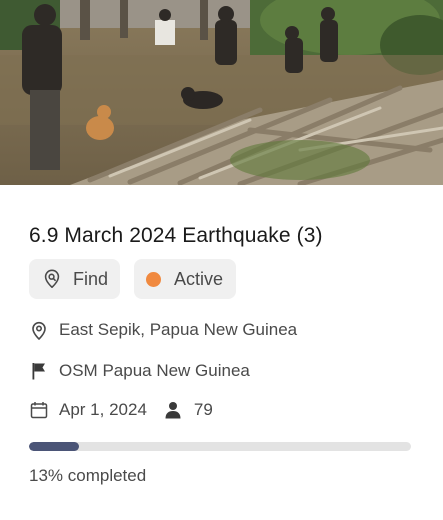  I want to click on contributor-count: 79, so click(203, 409).